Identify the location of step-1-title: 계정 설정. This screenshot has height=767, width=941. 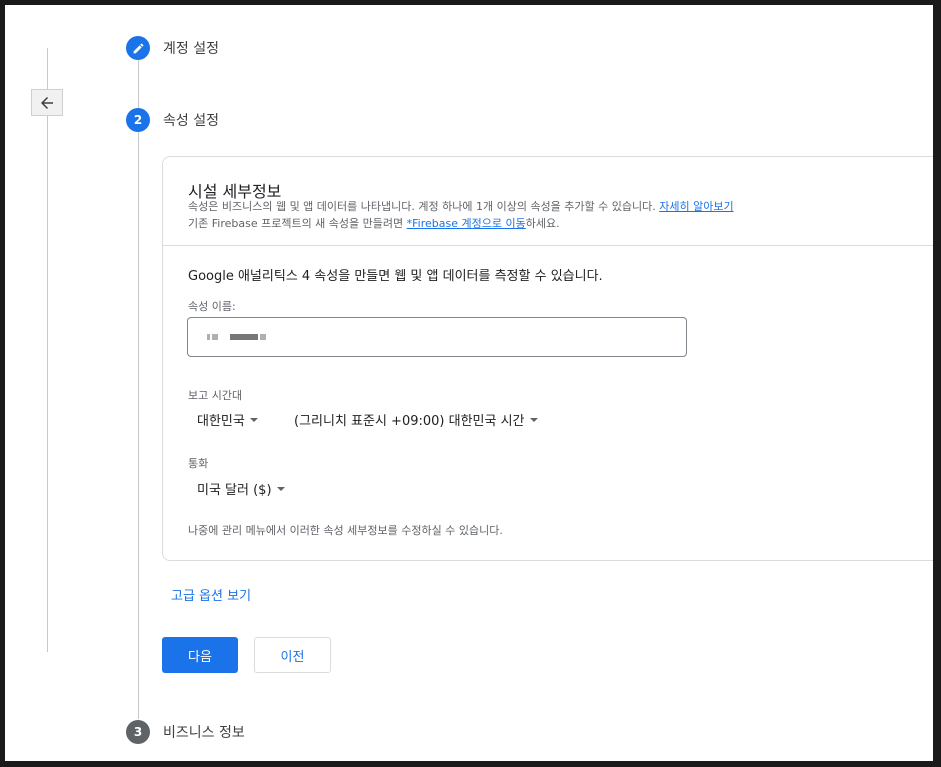
(191, 49).